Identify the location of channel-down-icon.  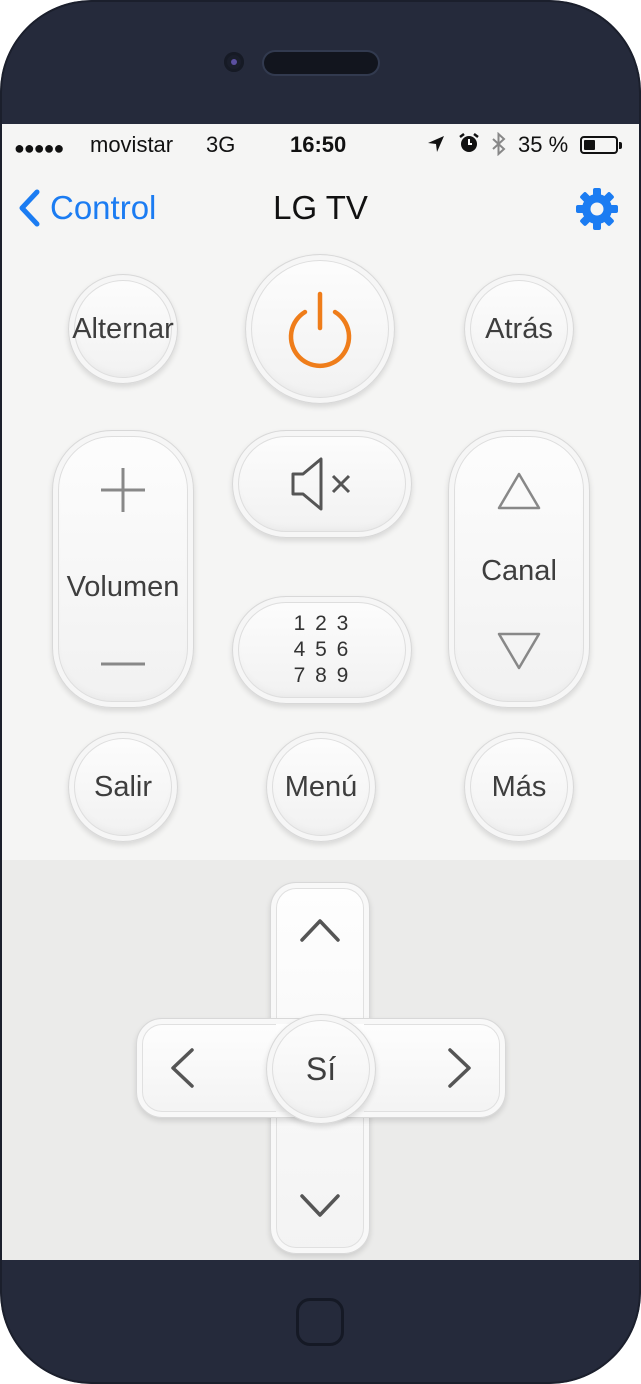
(519, 651).